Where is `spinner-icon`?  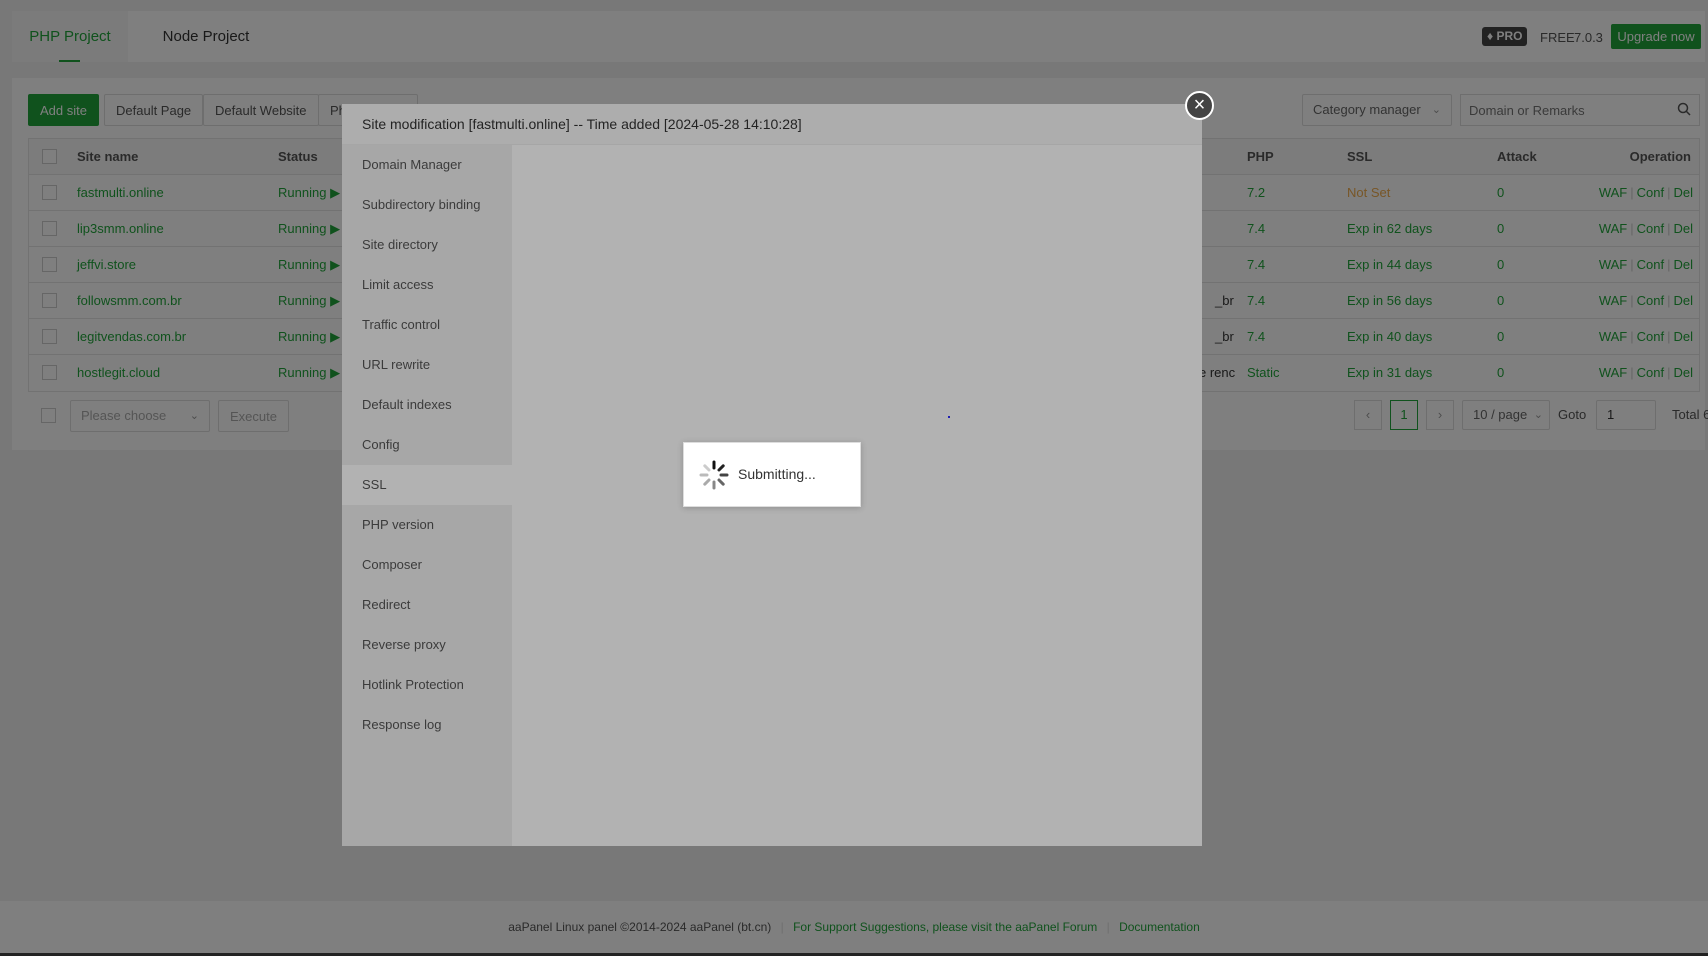 spinner-icon is located at coordinates (714, 475).